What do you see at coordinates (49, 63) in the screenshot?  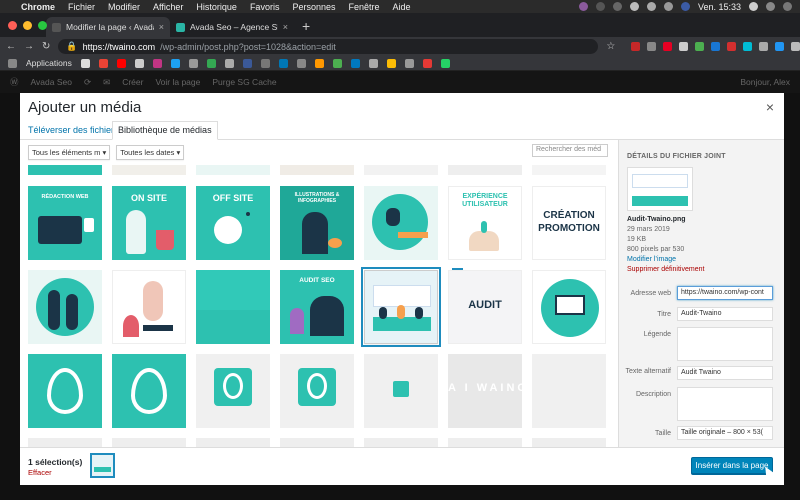 I see `bookmark-applications: Applications` at bounding box center [49, 63].